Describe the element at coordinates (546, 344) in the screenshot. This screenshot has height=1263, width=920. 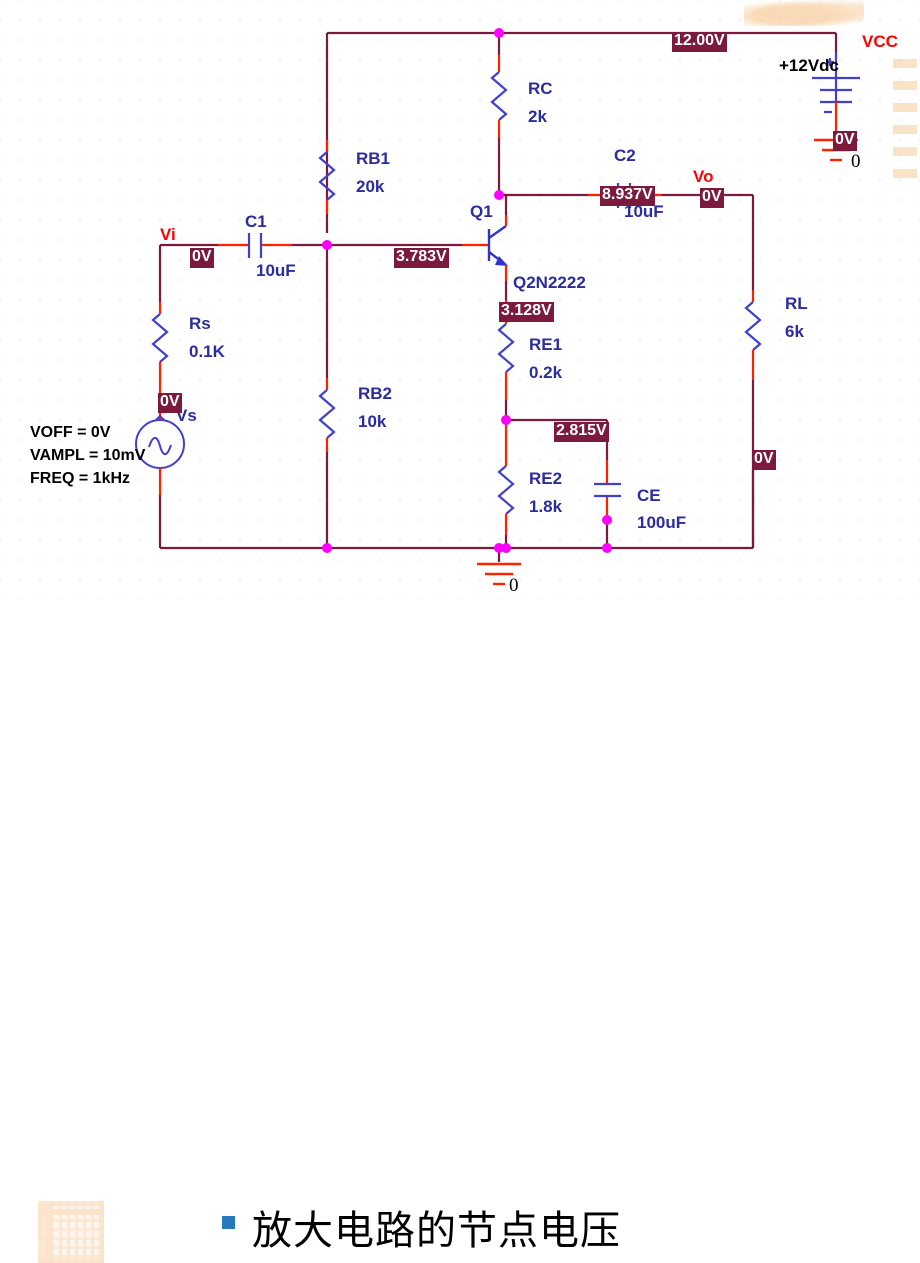
I see `label-RE1-ref: RE1` at that location.